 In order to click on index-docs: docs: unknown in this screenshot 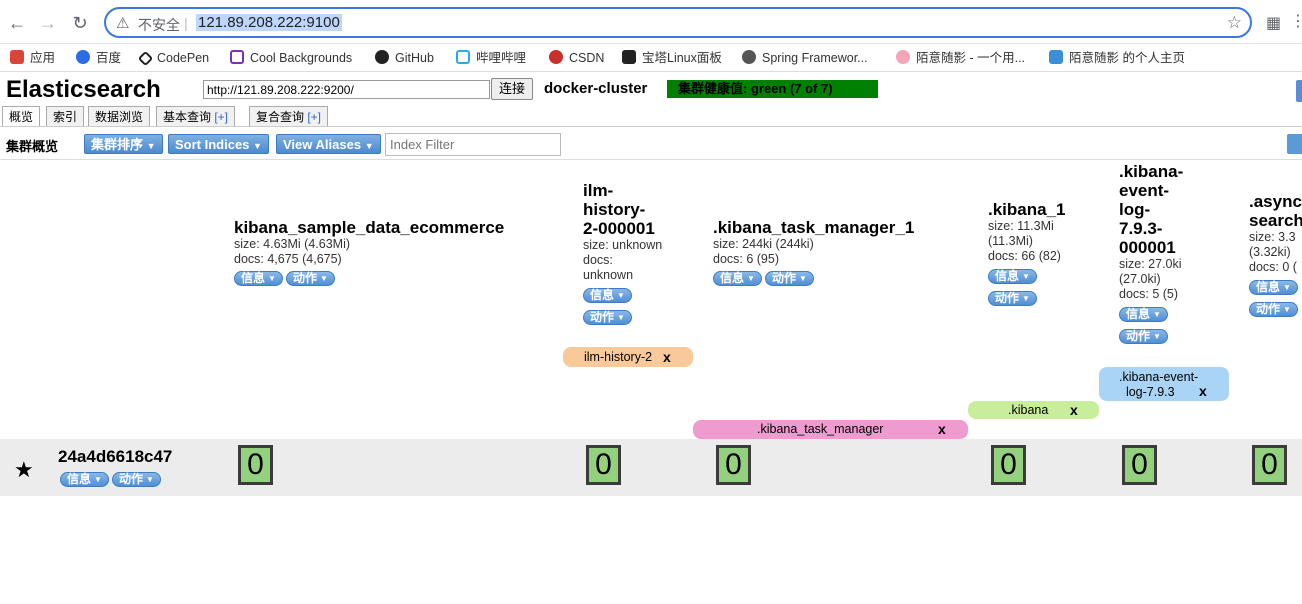, I will do `click(608, 267)`.